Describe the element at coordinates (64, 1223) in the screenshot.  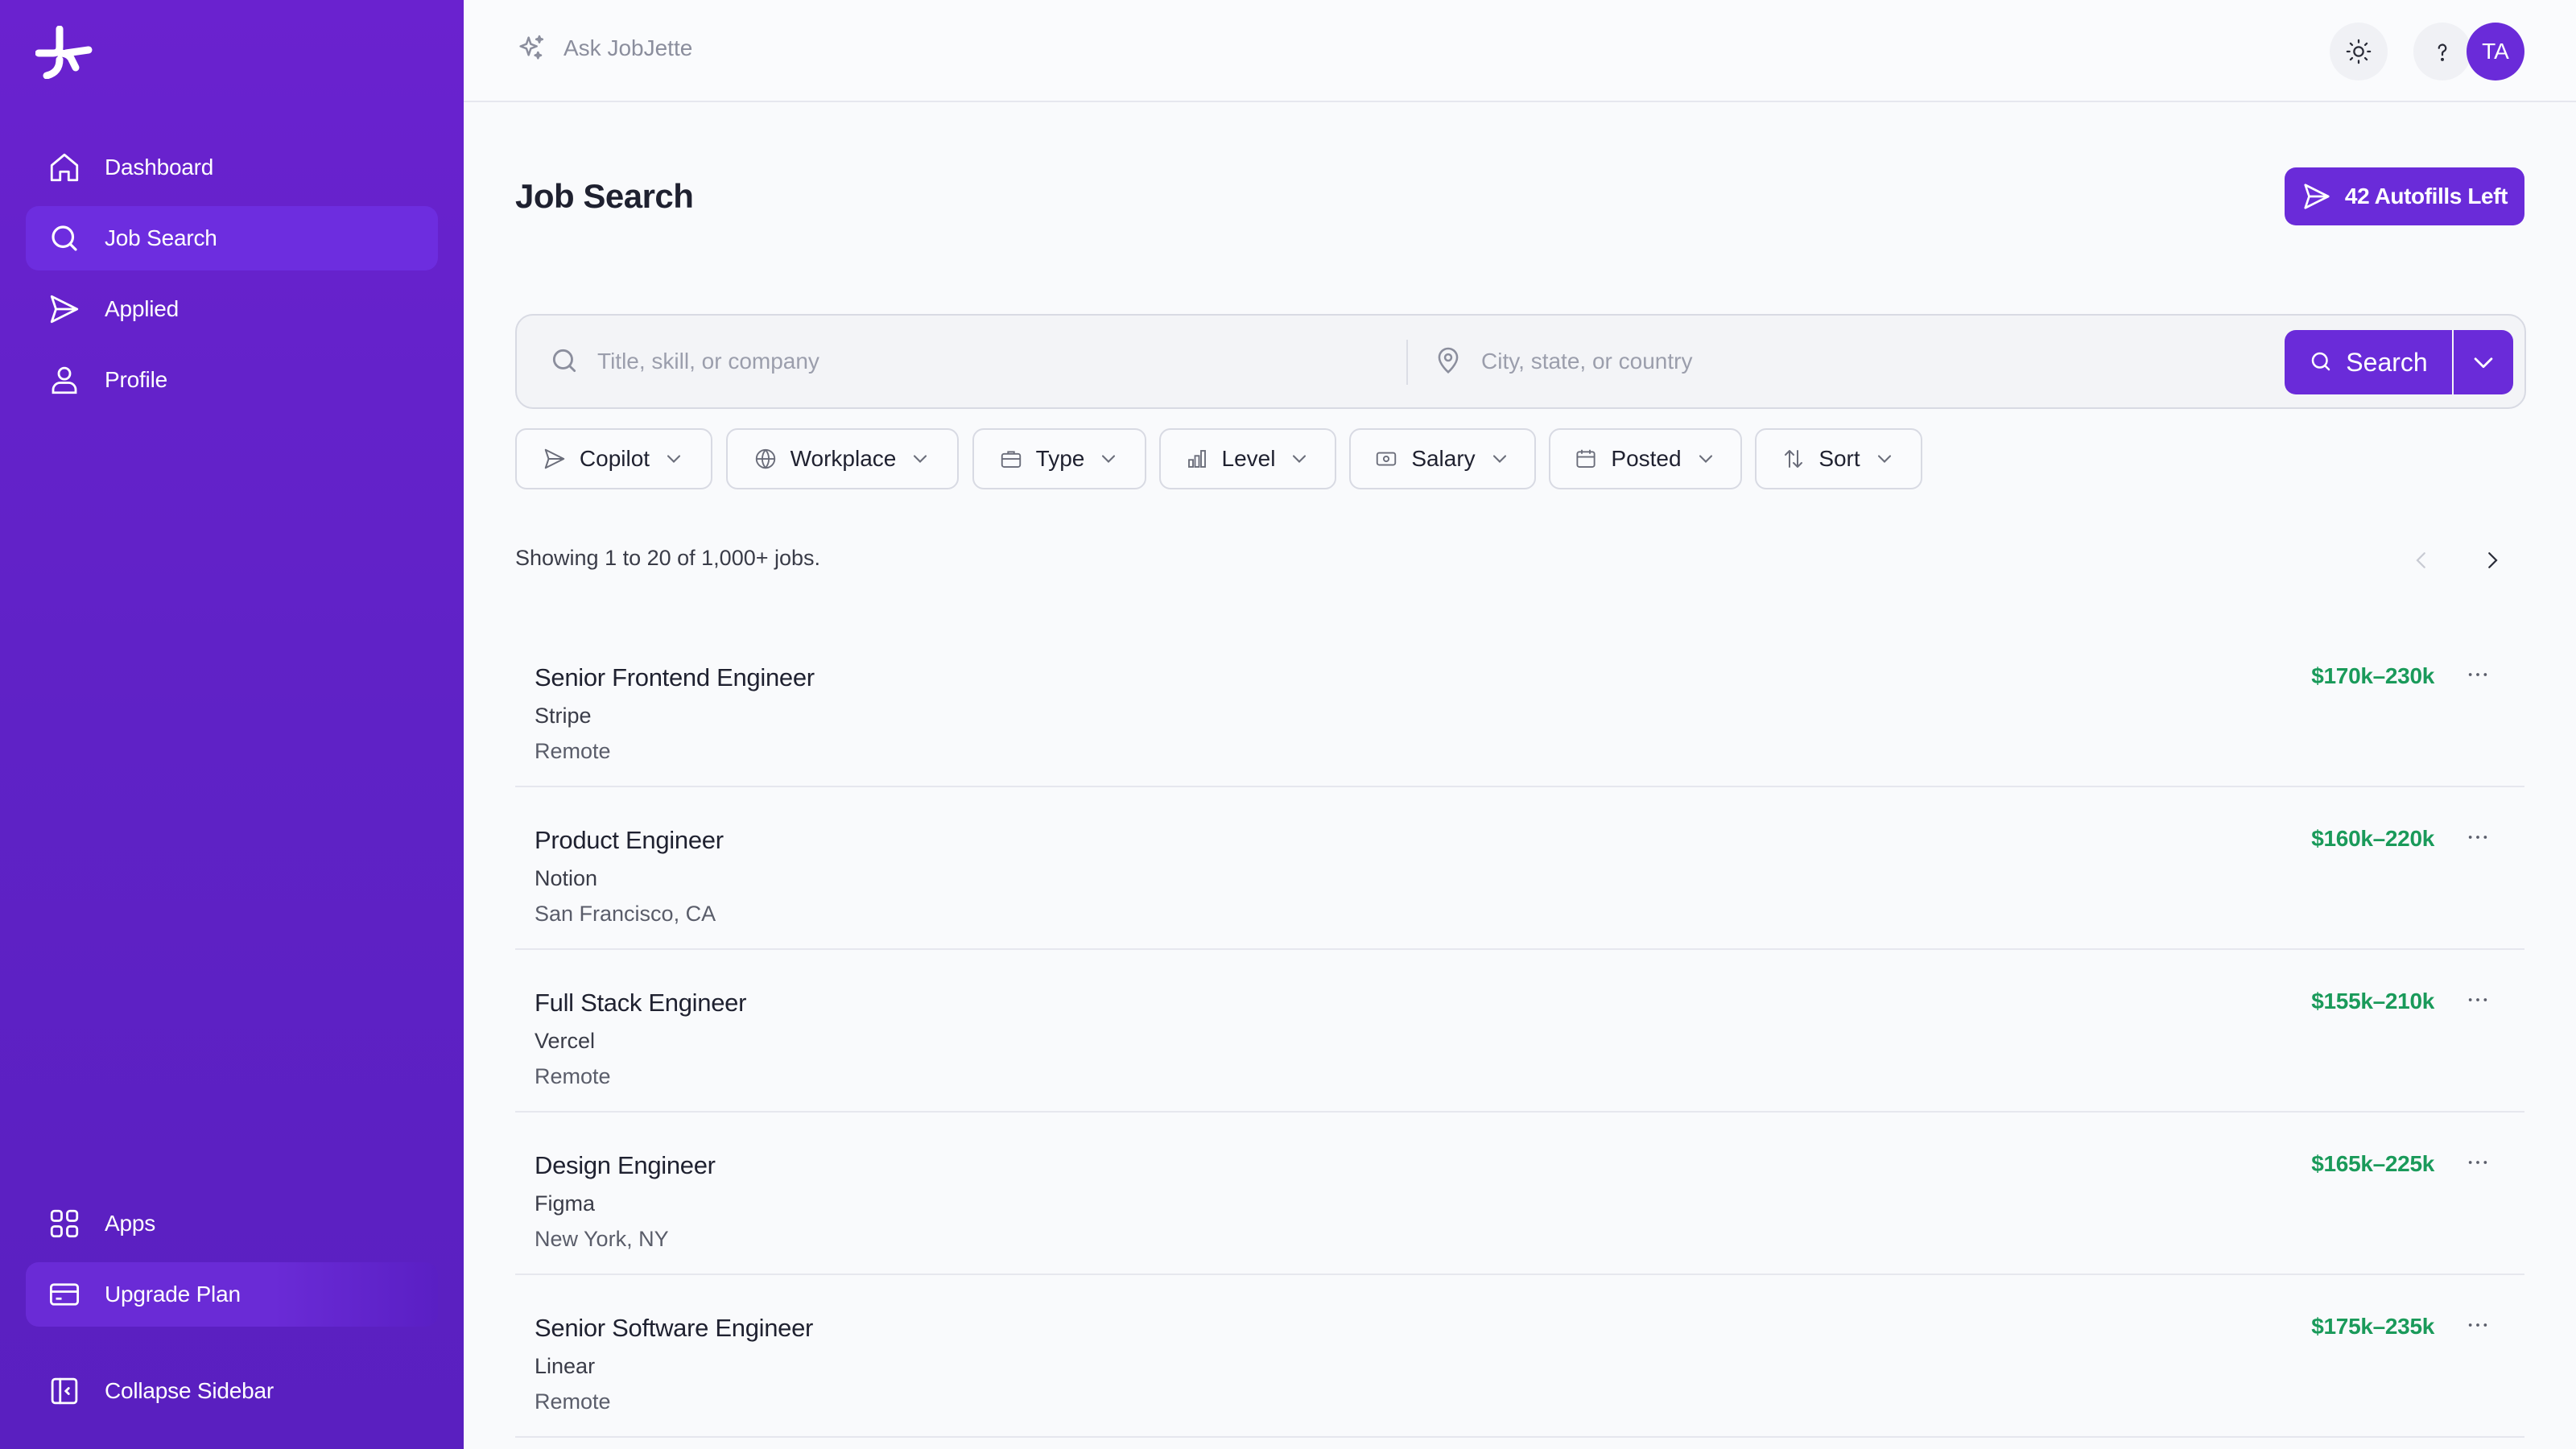
I see `grid-icon` at that location.